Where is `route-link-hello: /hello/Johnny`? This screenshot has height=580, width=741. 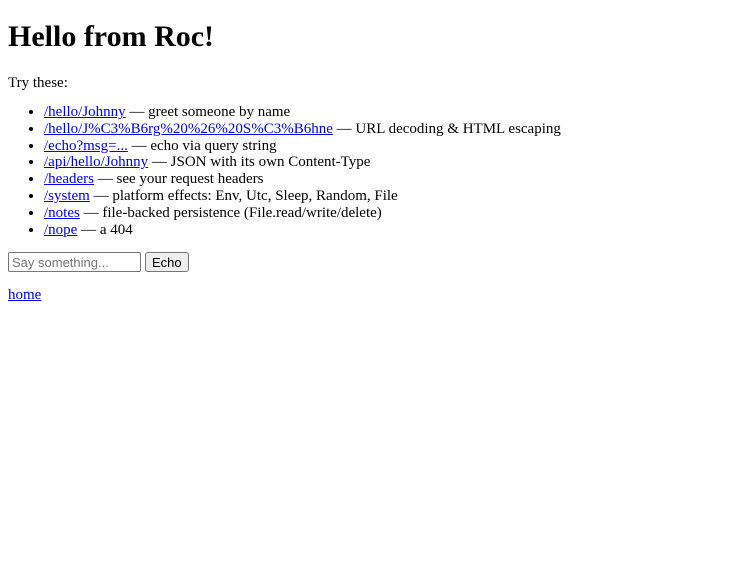
route-link-hello: /hello/Johnny is located at coordinates (85, 112).